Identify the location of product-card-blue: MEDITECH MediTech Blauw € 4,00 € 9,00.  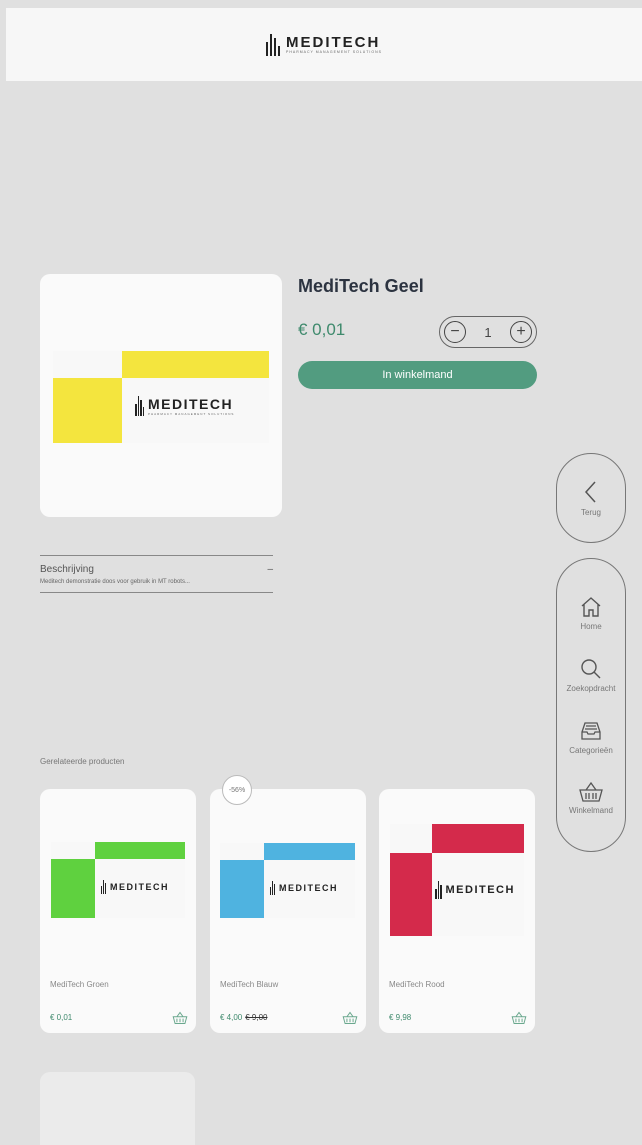
(288, 911).